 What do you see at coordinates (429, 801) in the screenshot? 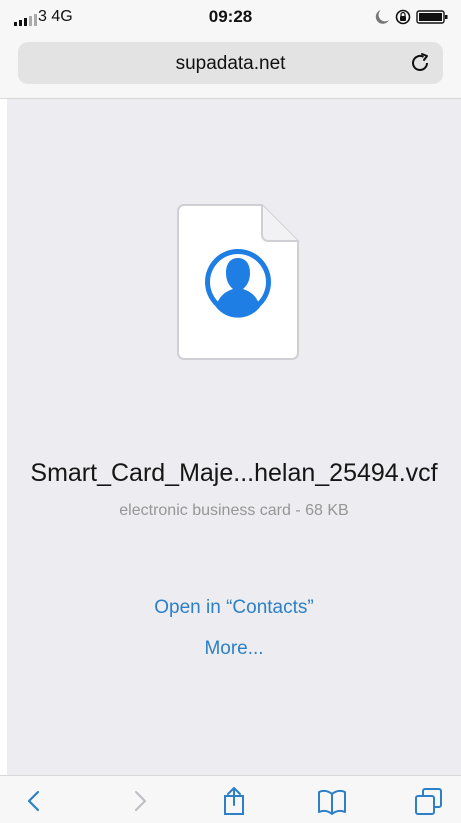
I see `tabs-icon` at bounding box center [429, 801].